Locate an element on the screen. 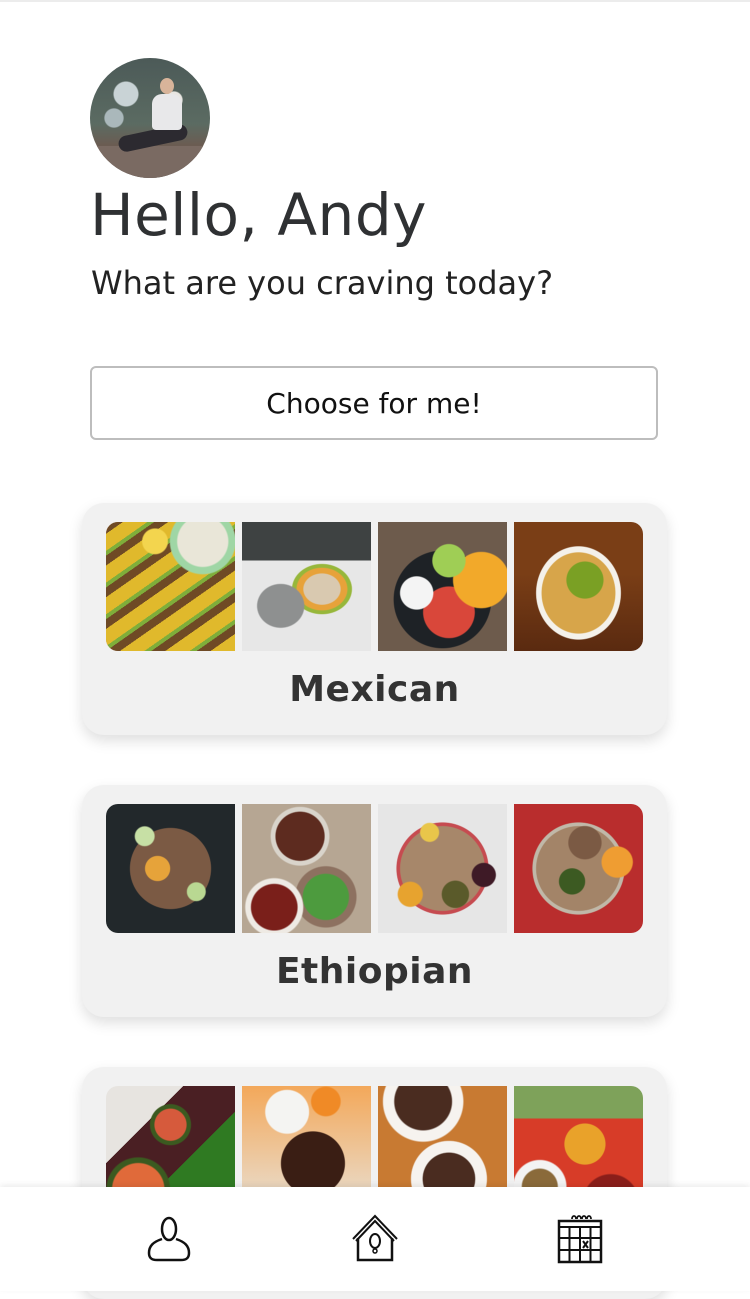  bottom-nav is located at coordinates (375, 1239).